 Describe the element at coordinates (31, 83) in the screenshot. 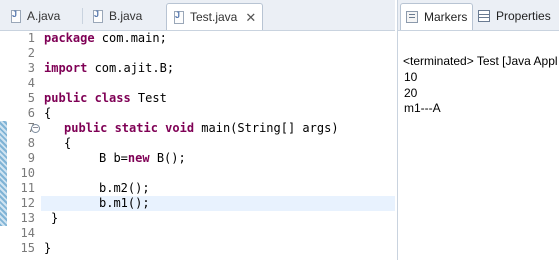

I see `line-number: 4` at that location.